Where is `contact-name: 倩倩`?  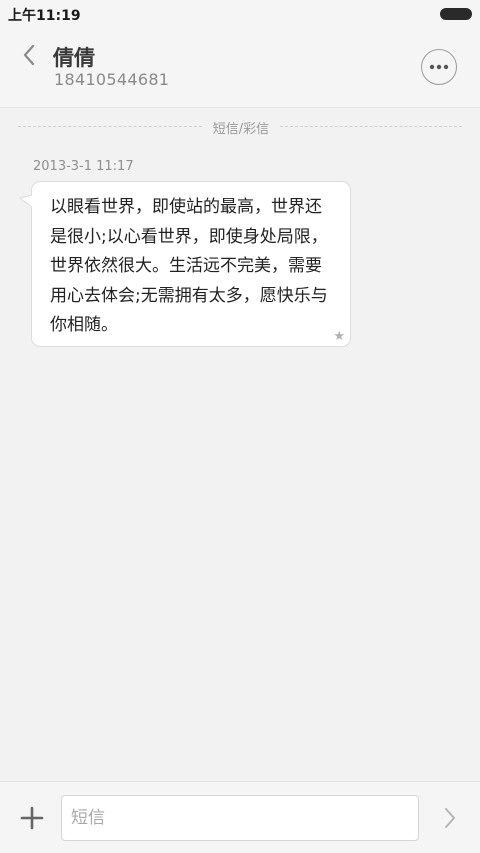 contact-name: 倩倩 is located at coordinates (74, 58).